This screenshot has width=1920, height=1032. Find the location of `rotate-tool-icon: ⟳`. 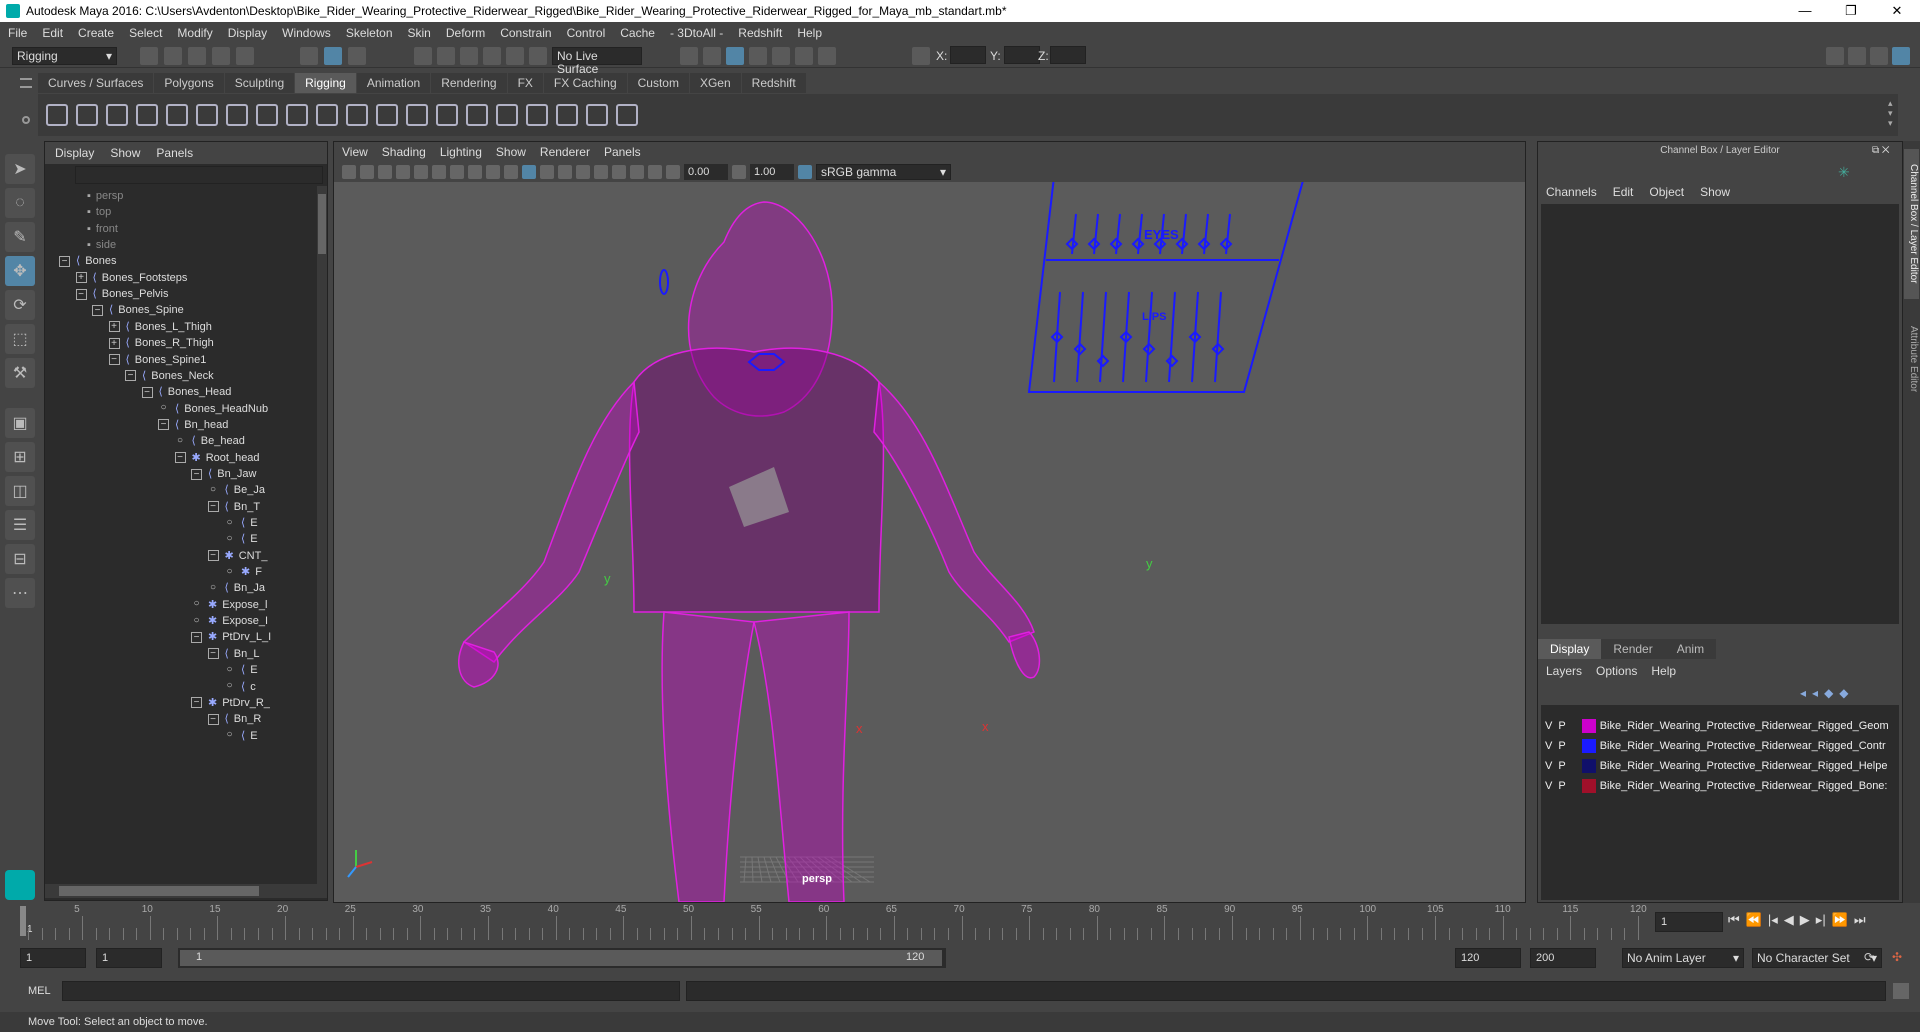

rotate-tool-icon: ⟳ is located at coordinates (20, 305).